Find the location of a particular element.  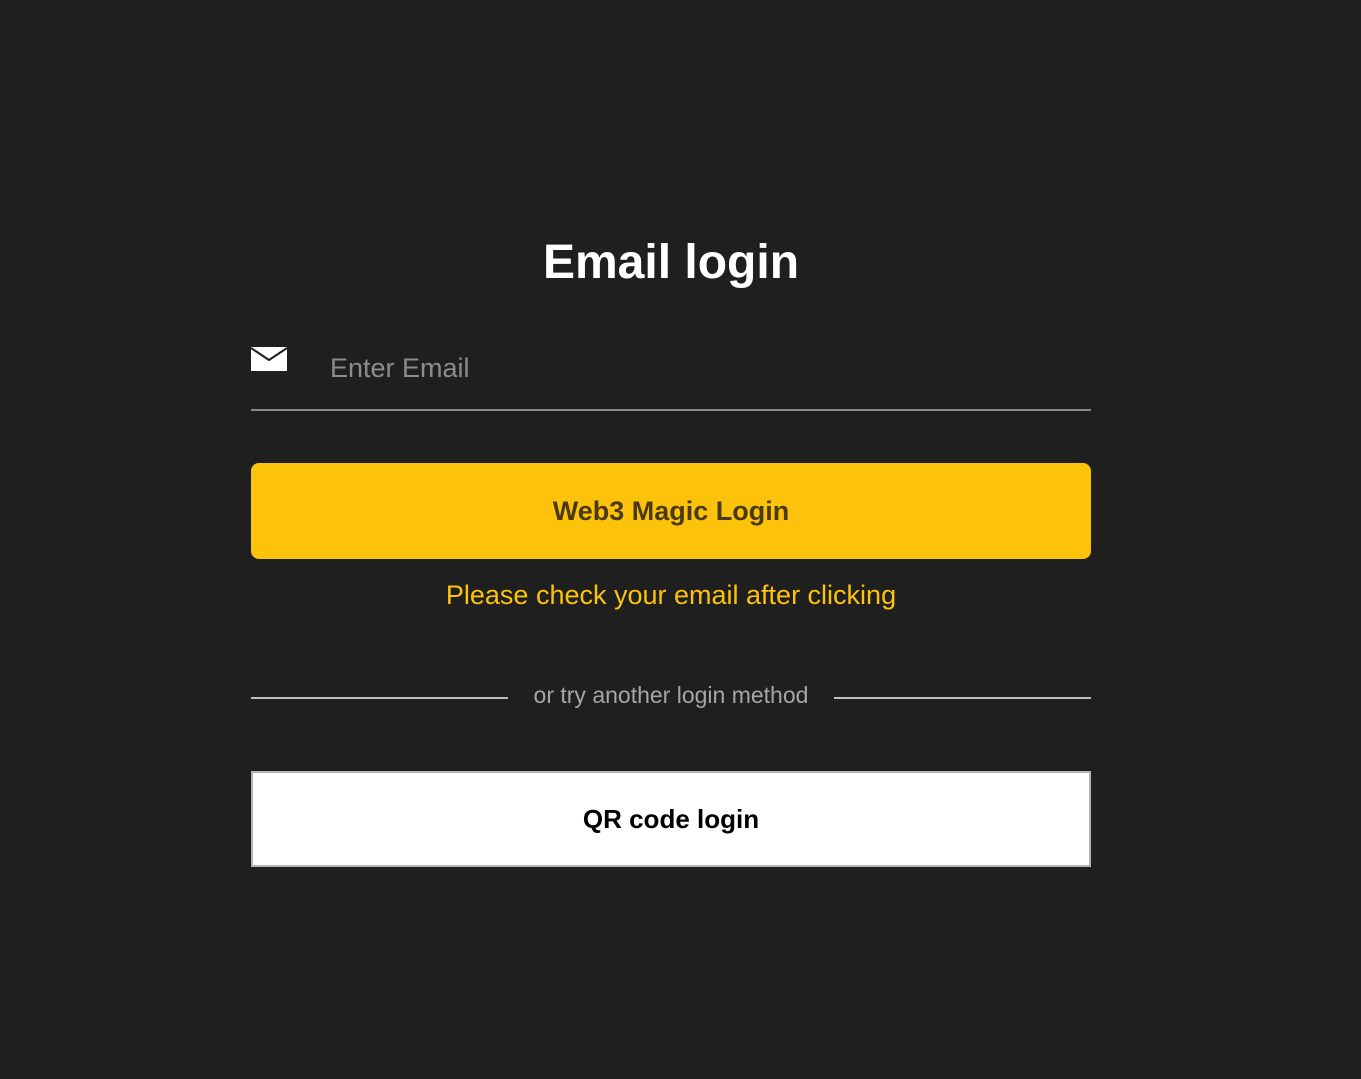

email-field-row is located at coordinates (671, 373).